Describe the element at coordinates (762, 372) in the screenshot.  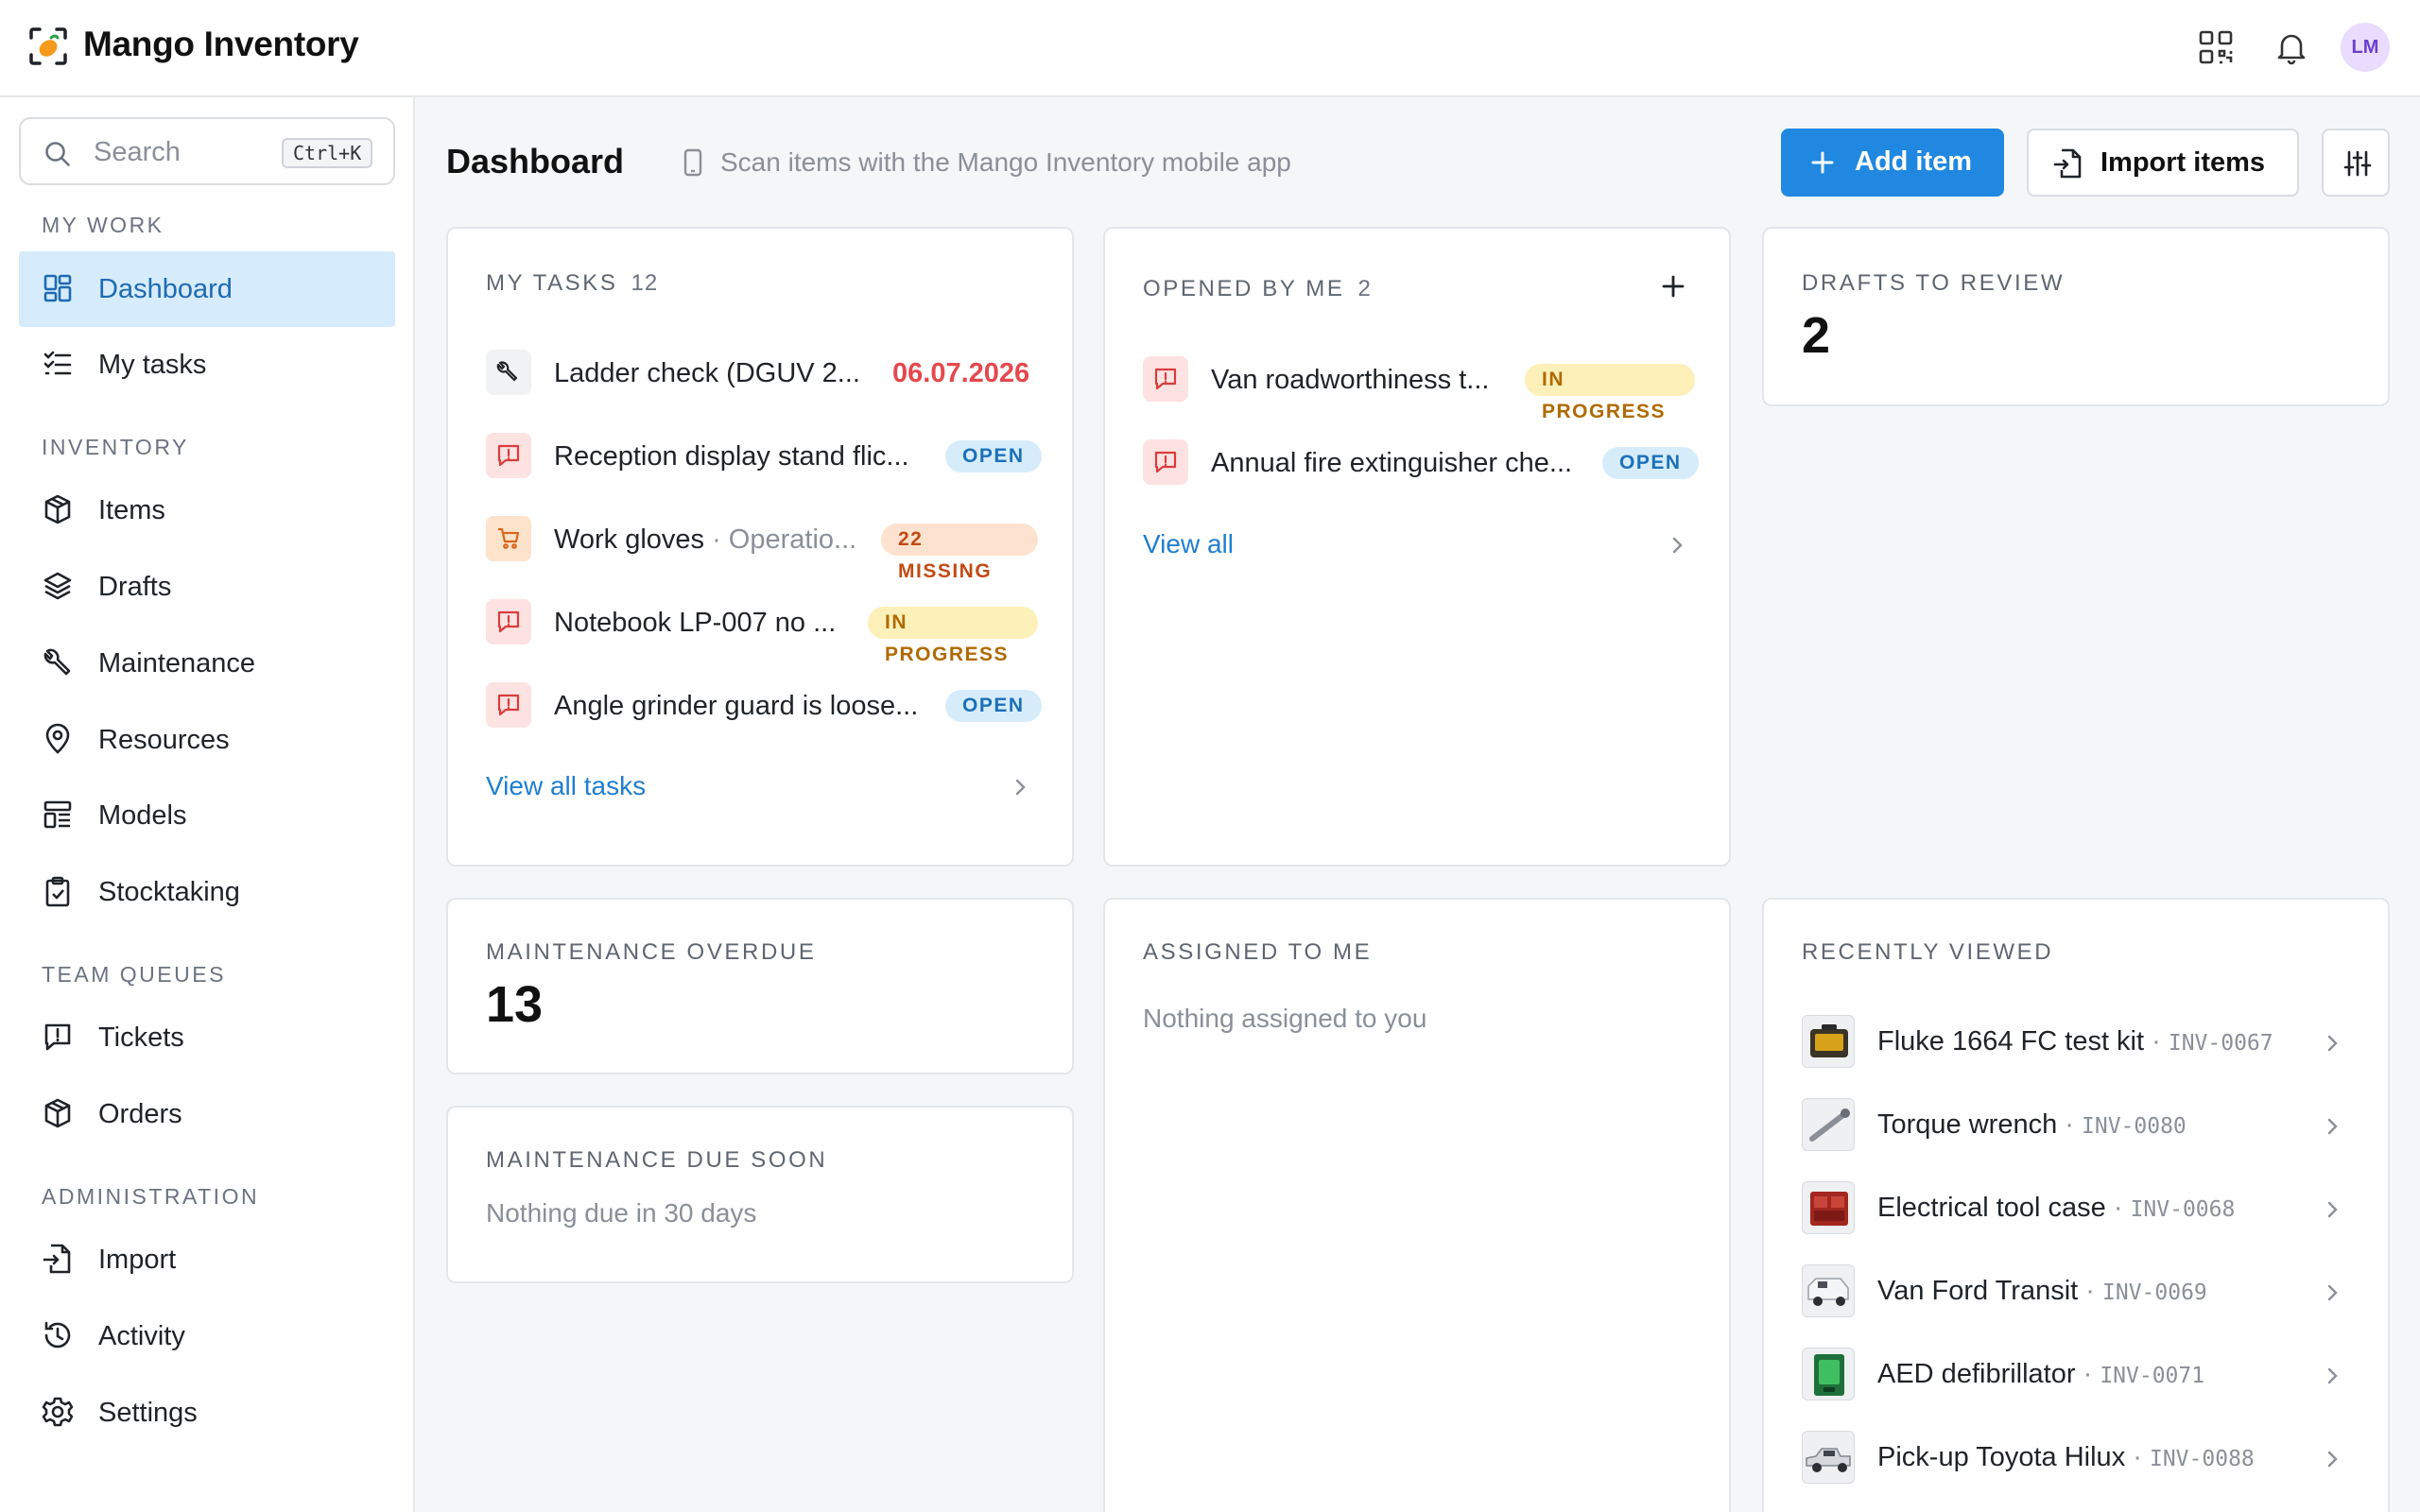
I see `task-row: Ladder check (DGUV 2... 06.07.2026` at that location.